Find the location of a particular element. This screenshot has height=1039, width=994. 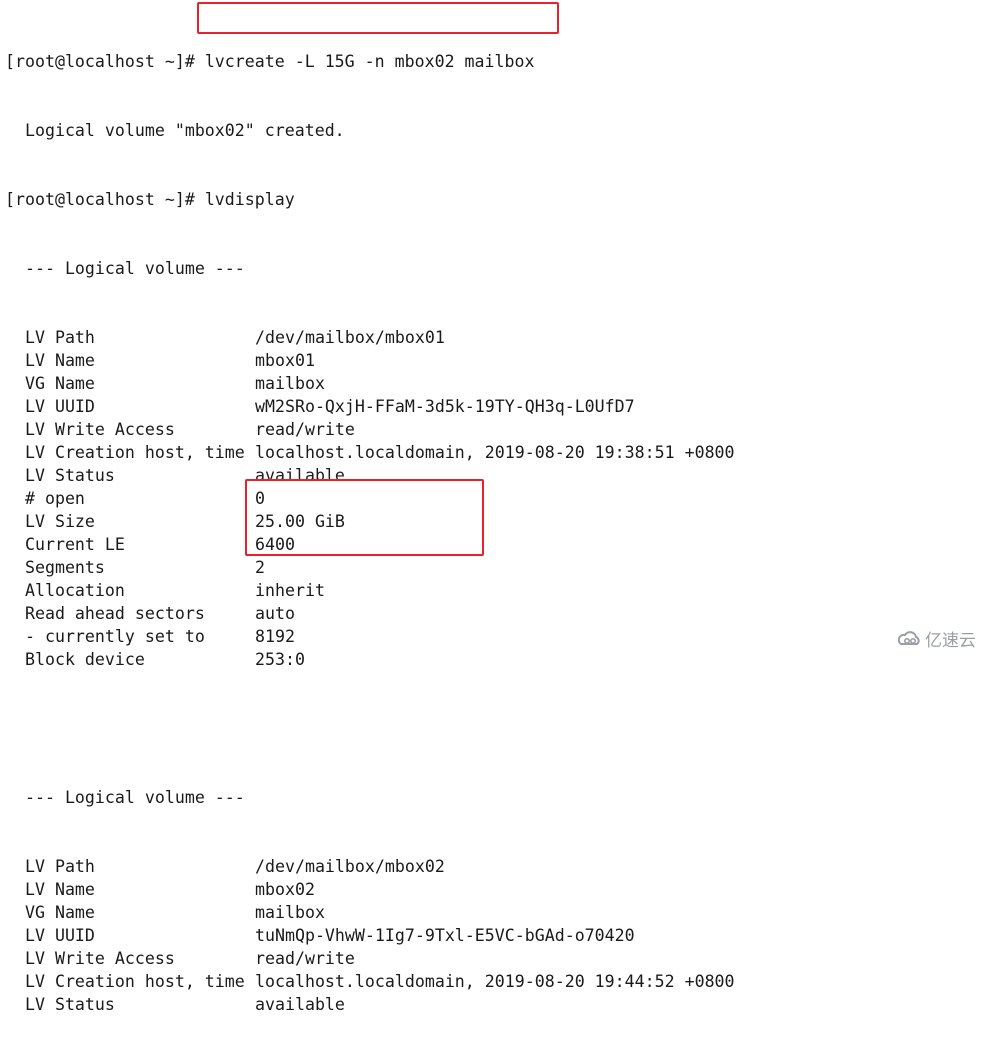

lv-field-row: LV Status available is located at coordinates (370, 1004).